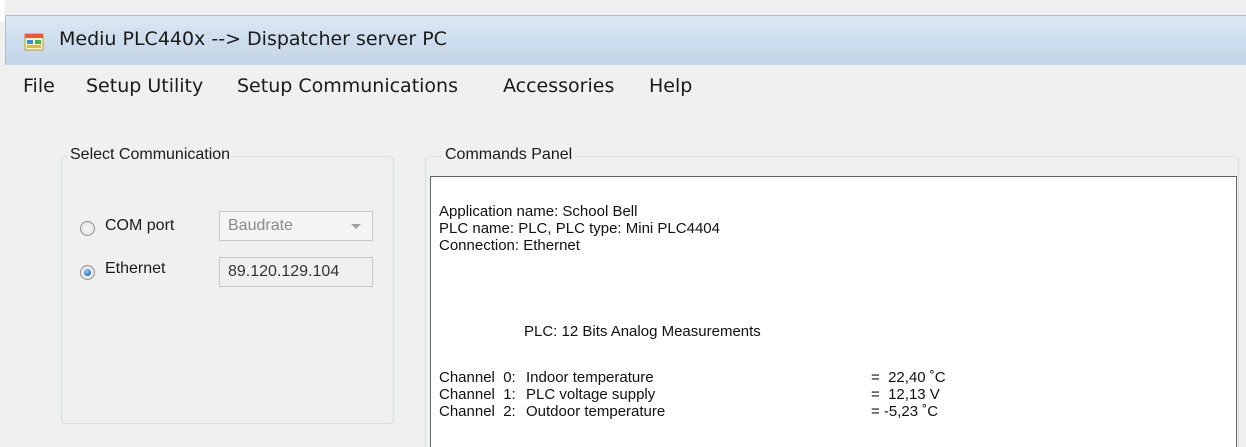  What do you see at coordinates (670, 86) in the screenshot?
I see `menu-help: Help` at bounding box center [670, 86].